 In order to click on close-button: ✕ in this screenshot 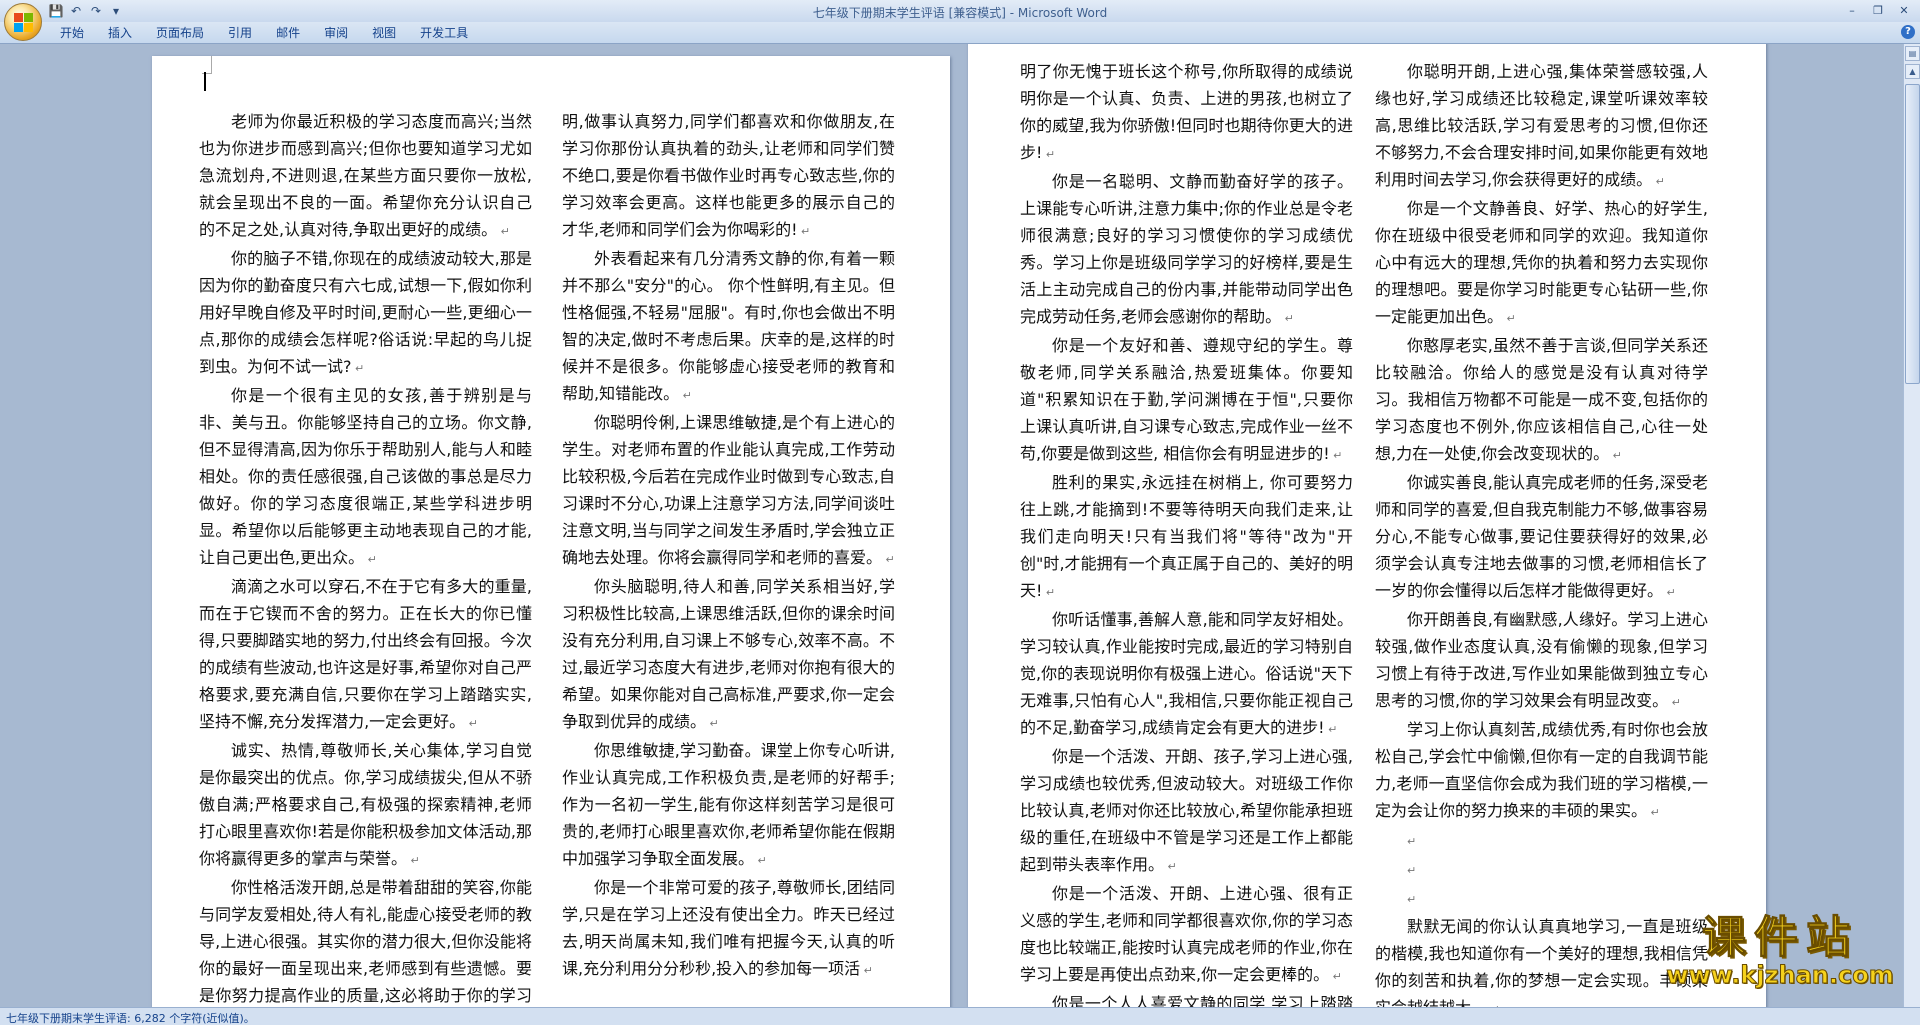, I will do `click(1904, 10)`.